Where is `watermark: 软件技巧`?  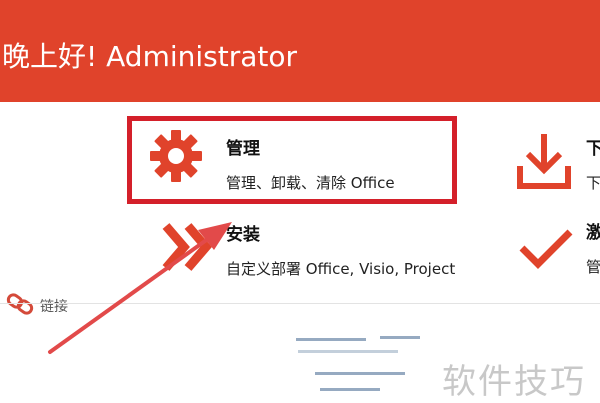 watermark: 软件技巧 is located at coordinates (514, 382).